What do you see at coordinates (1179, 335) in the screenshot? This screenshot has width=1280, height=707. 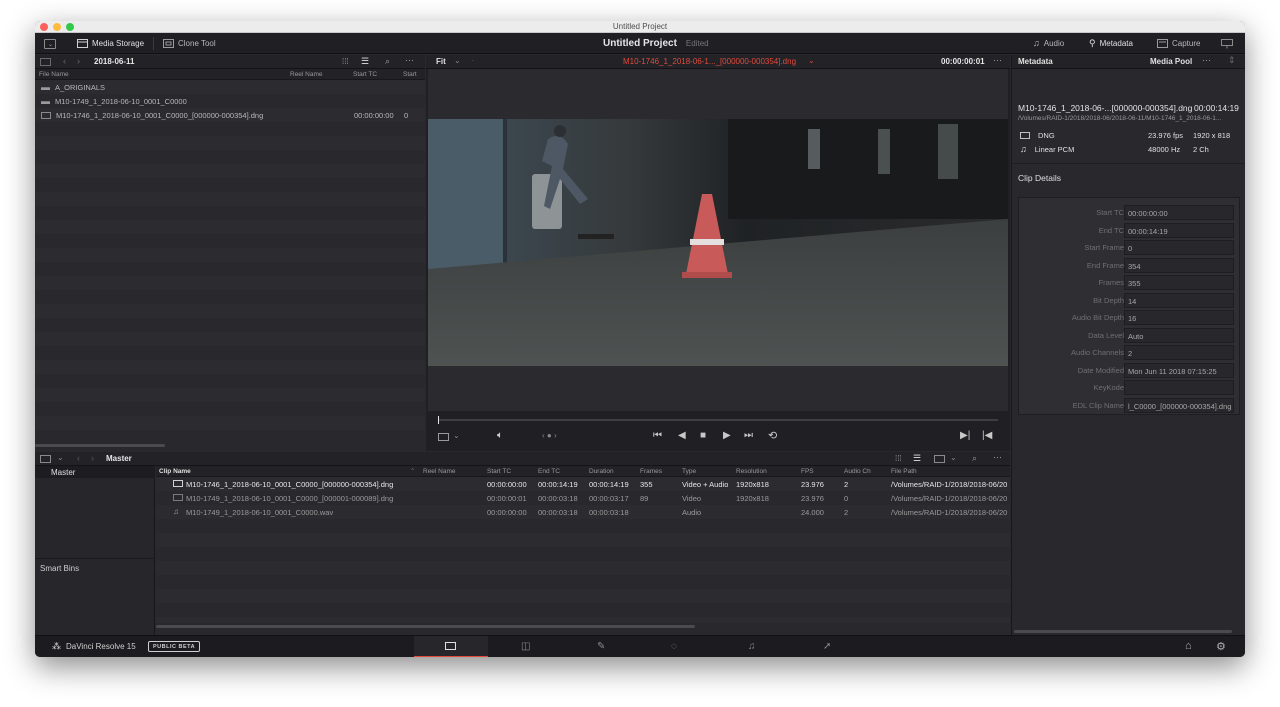 I see `field-value: Auto` at bounding box center [1179, 335].